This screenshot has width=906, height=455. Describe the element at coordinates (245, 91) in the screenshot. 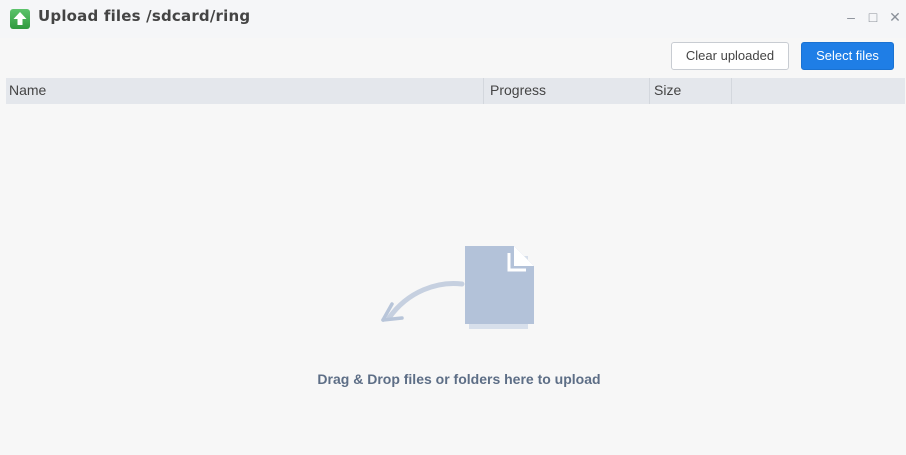

I see `column-header-name: Name` at that location.